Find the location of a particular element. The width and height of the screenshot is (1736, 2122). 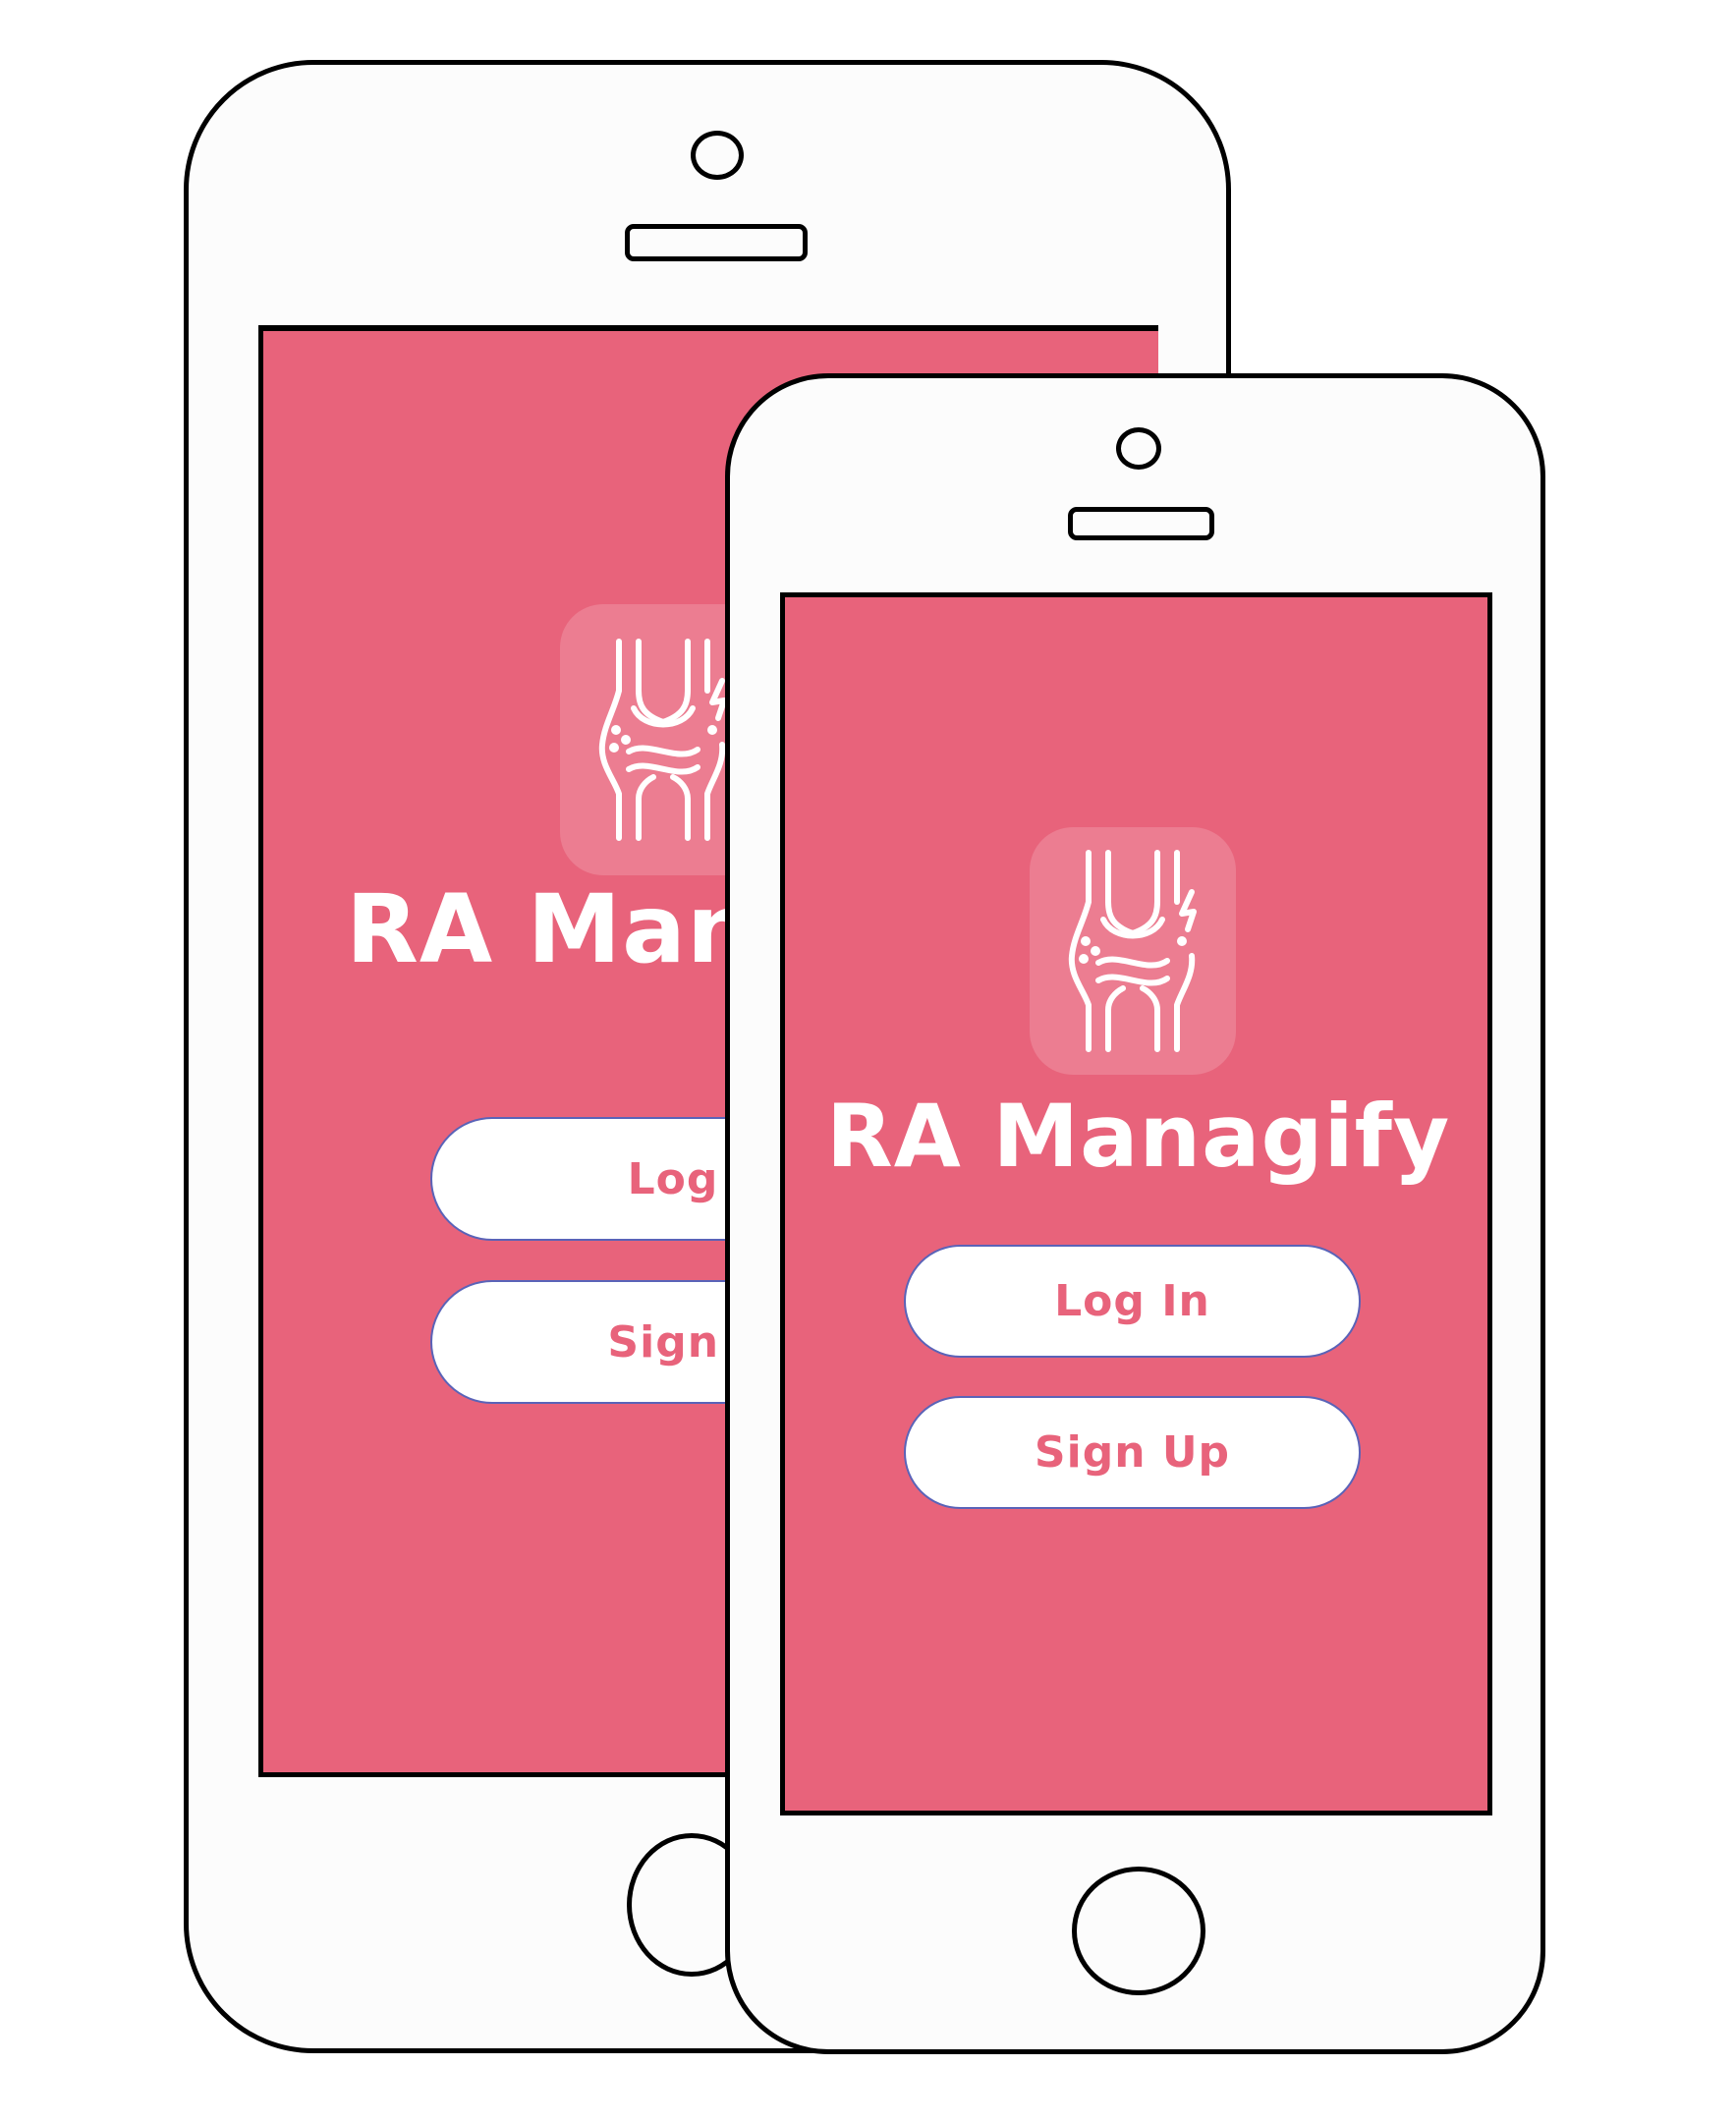

signup-button: Sign Up is located at coordinates (1132, 1452).